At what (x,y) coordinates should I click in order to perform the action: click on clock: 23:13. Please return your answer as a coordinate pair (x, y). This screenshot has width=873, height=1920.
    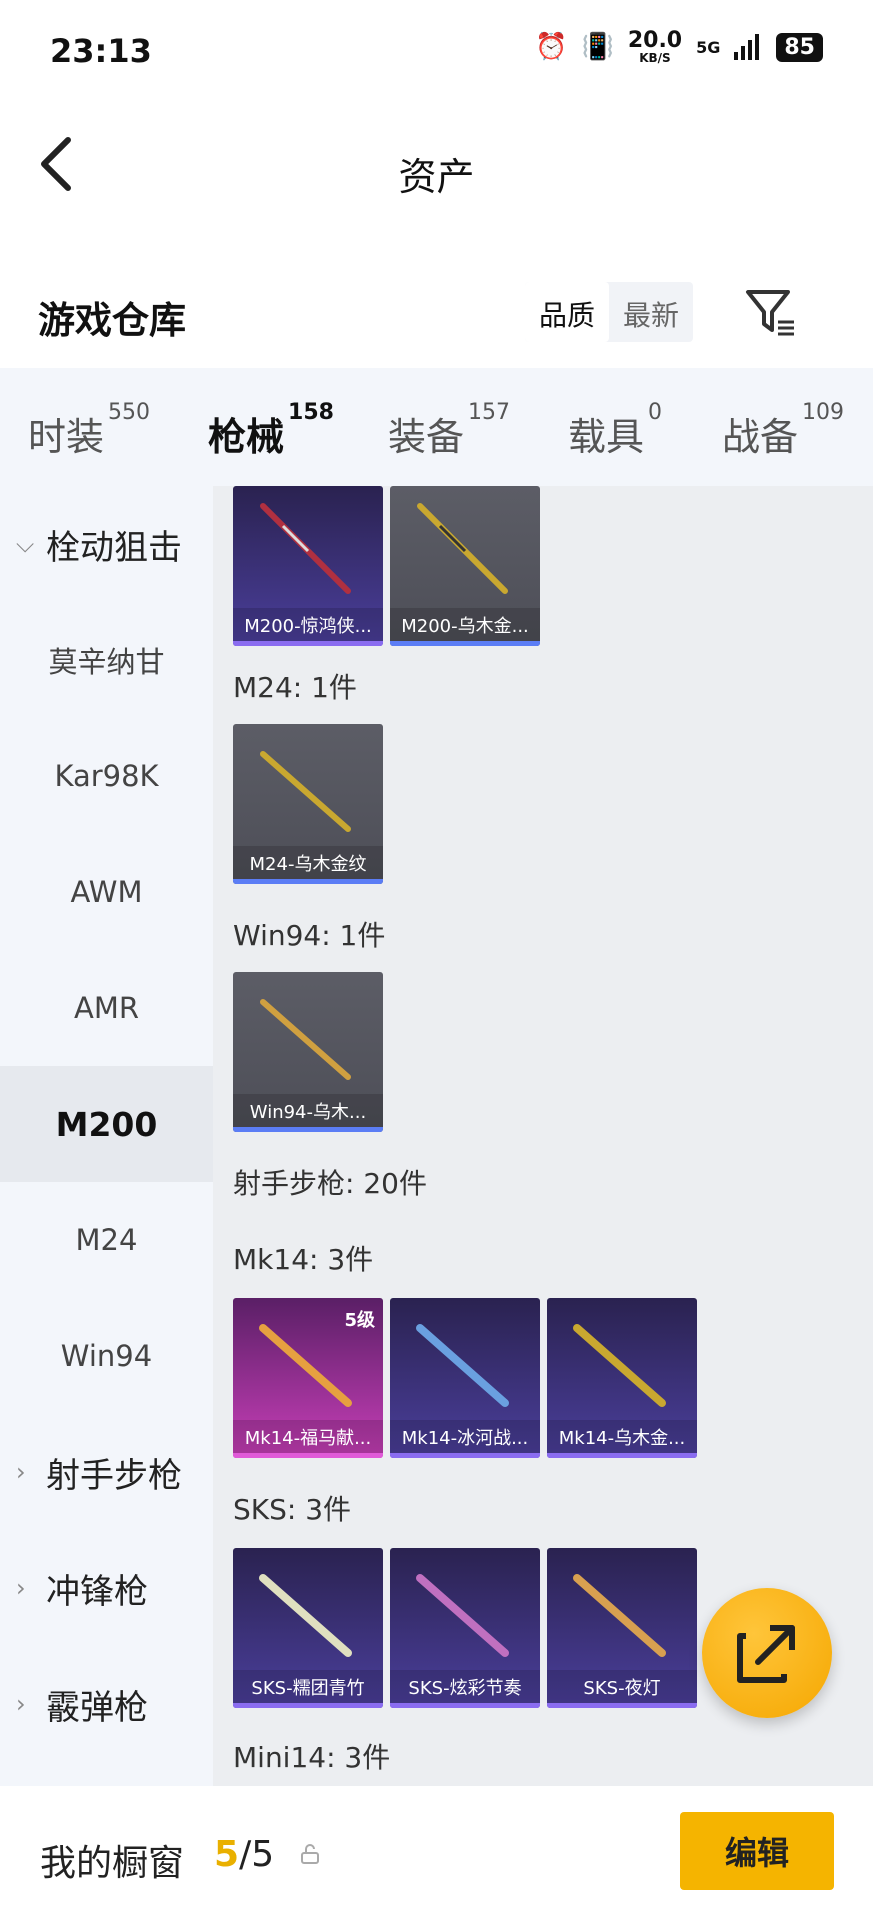
    Looking at the image, I should click on (101, 51).